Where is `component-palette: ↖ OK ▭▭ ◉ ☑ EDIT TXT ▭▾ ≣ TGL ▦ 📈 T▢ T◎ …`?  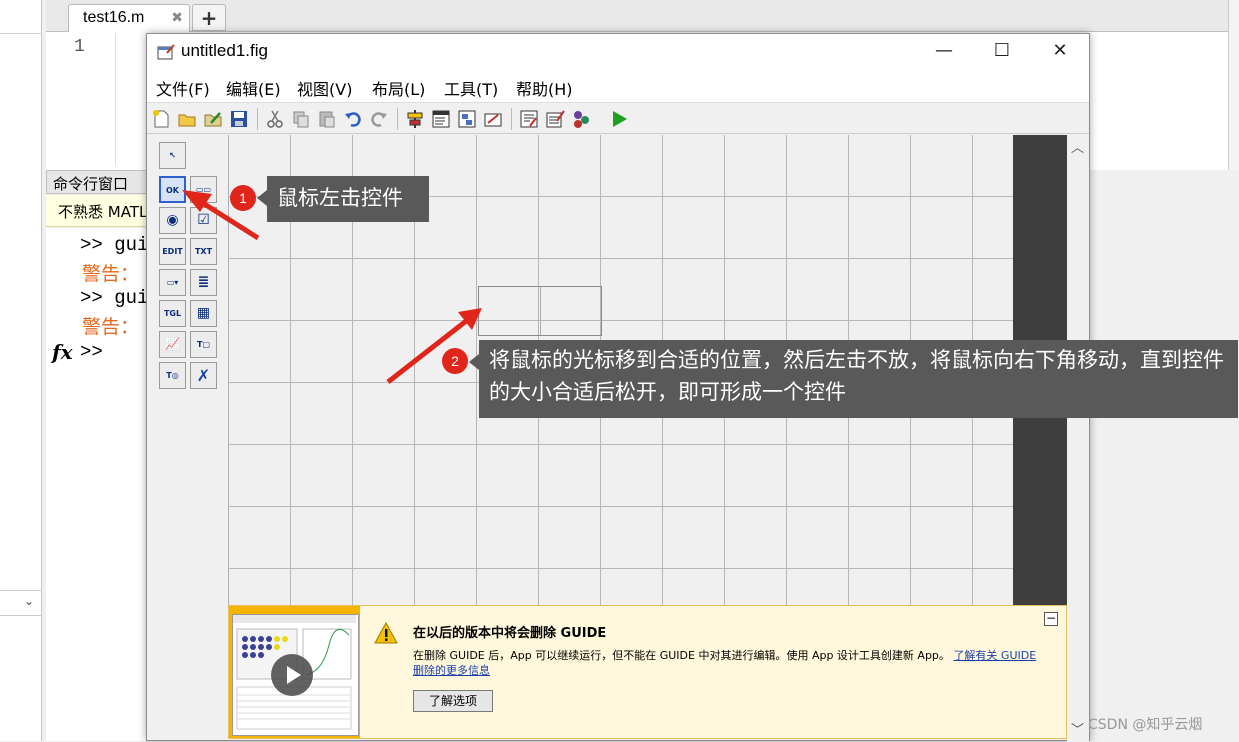 component-palette: ↖ OK ▭▭ ◉ ☑ EDIT TXT ▭▾ ≣ TGL ▦ 📈 T▢ T◎ … is located at coordinates (188, 270).